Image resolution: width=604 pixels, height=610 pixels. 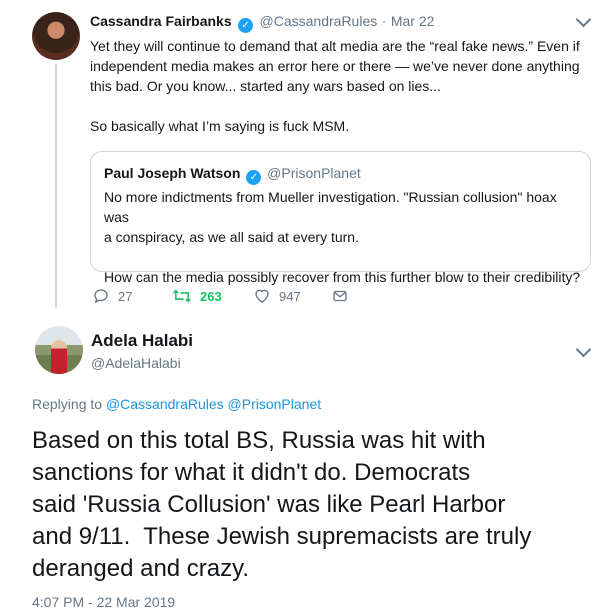 I want to click on like-count: 947, so click(x=290, y=296).